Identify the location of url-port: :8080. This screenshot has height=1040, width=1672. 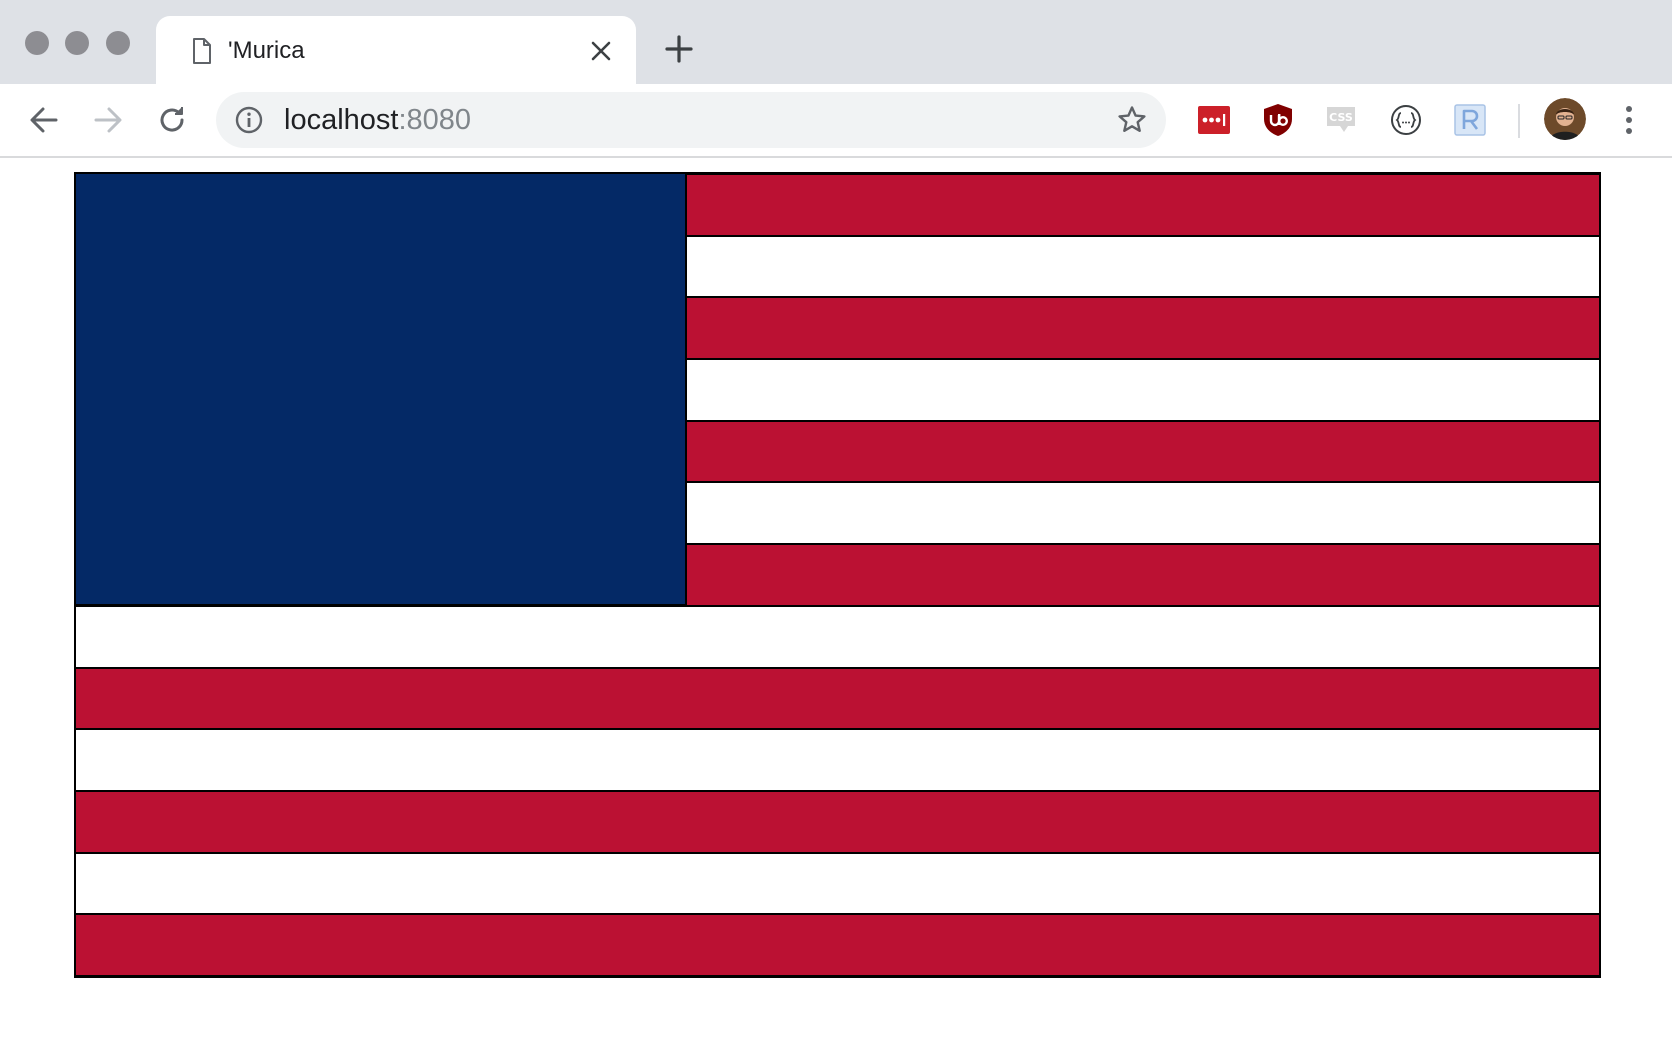
(435, 120).